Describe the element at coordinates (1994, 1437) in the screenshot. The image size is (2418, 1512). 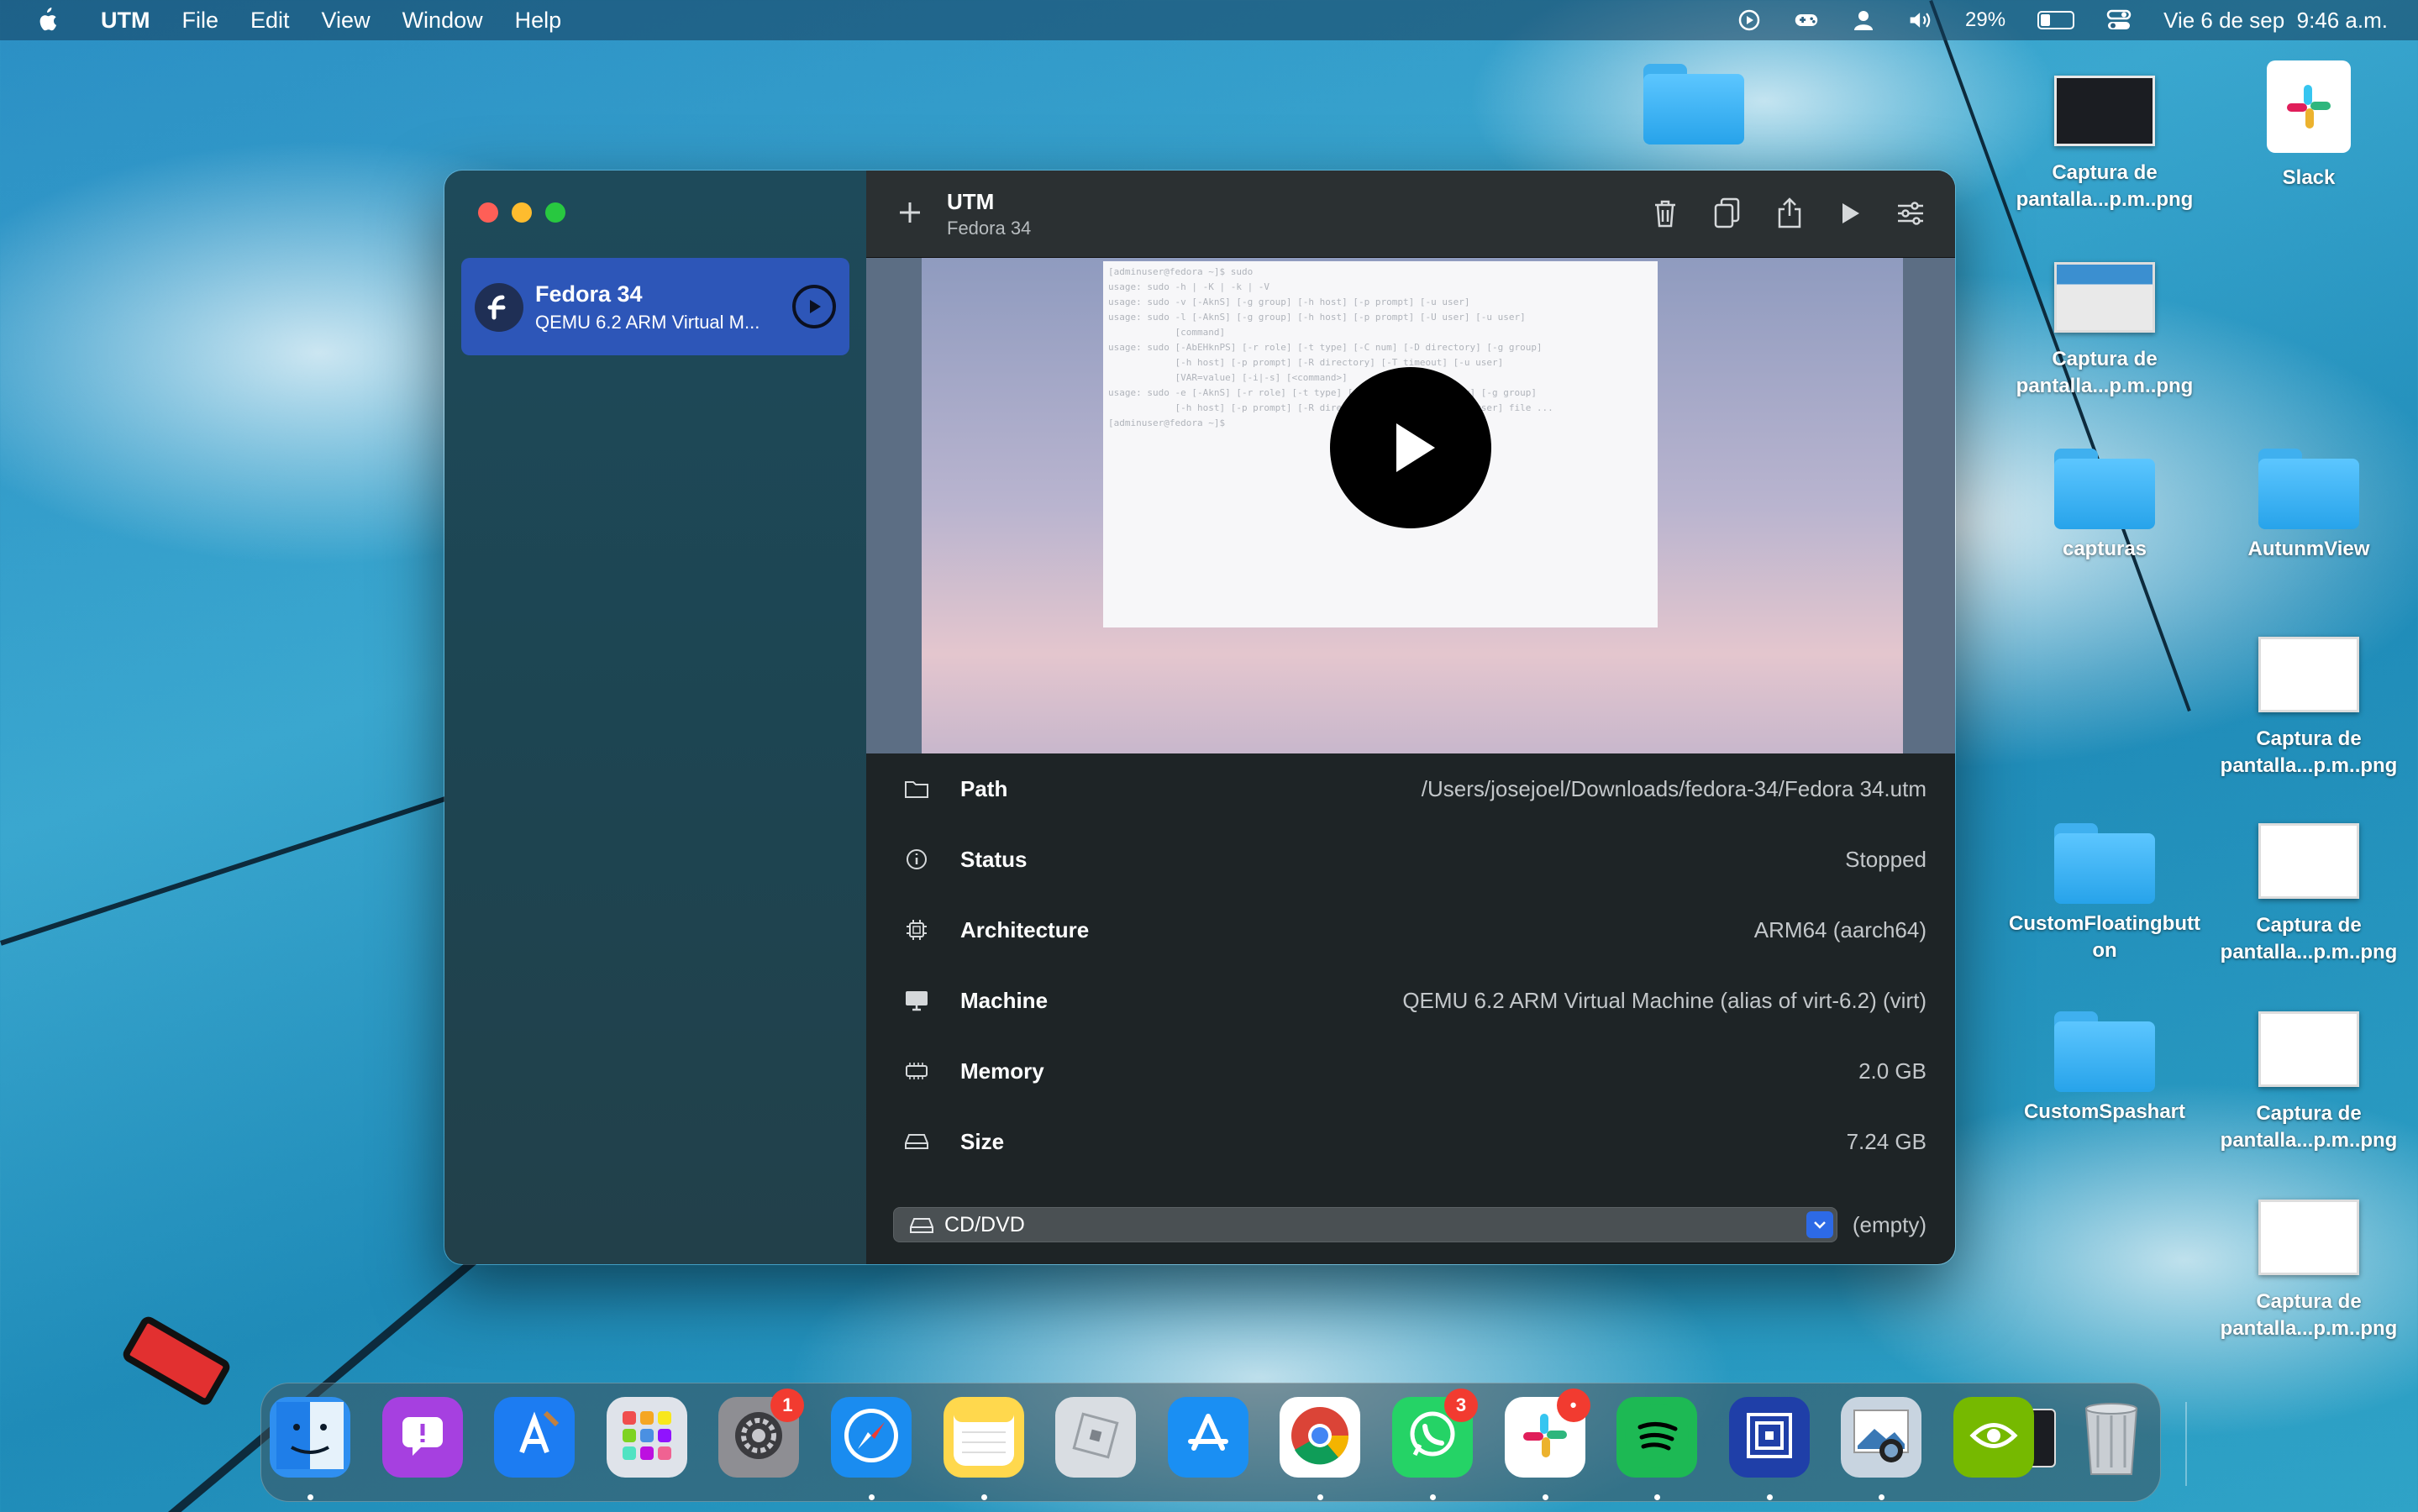
I see `dock-app-nvidia` at that location.